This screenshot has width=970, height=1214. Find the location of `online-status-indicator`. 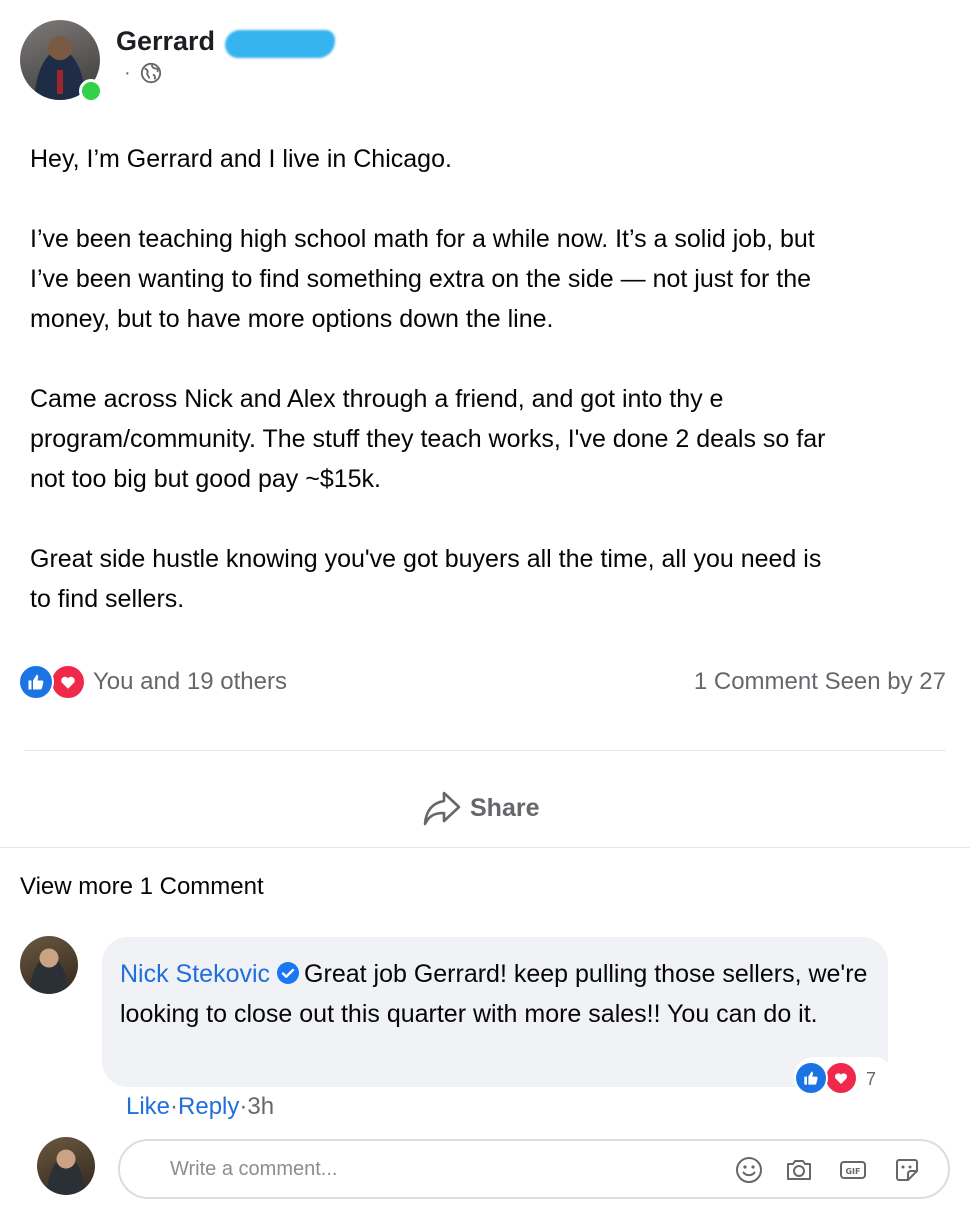

online-status-indicator is located at coordinates (91, 91).